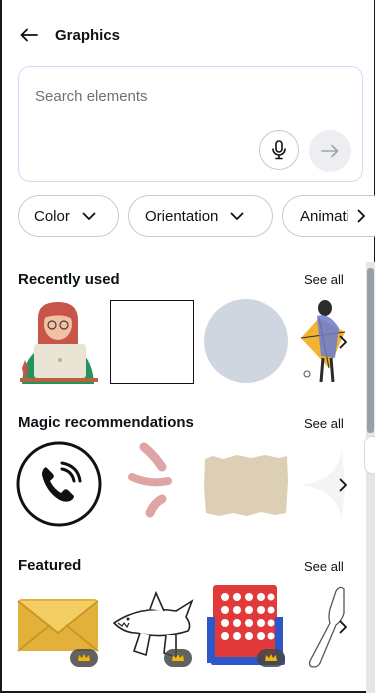 This screenshot has height=693, width=375. Describe the element at coordinates (246, 341) in the screenshot. I see `graphic-gray-circle` at that location.